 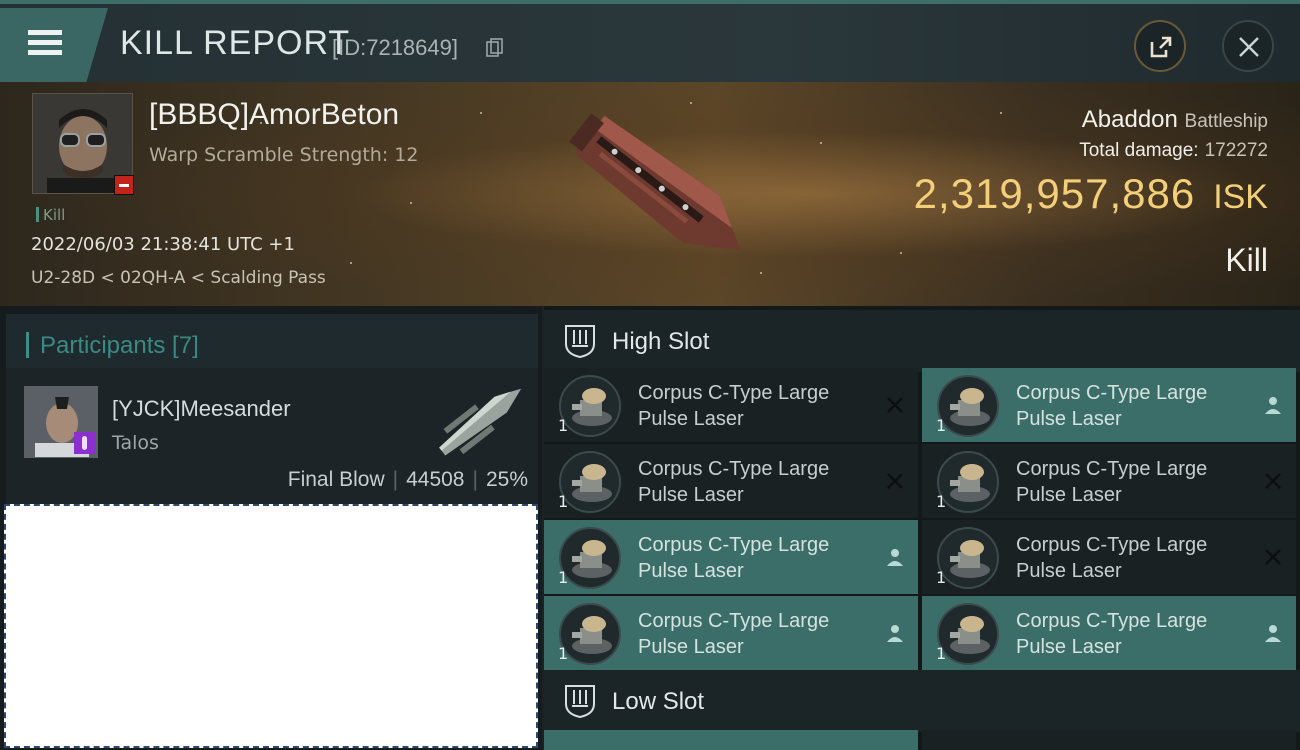 What do you see at coordinates (481, 420) in the screenshot?
I see `participant-ship-image` at bounding box center [481, 420].